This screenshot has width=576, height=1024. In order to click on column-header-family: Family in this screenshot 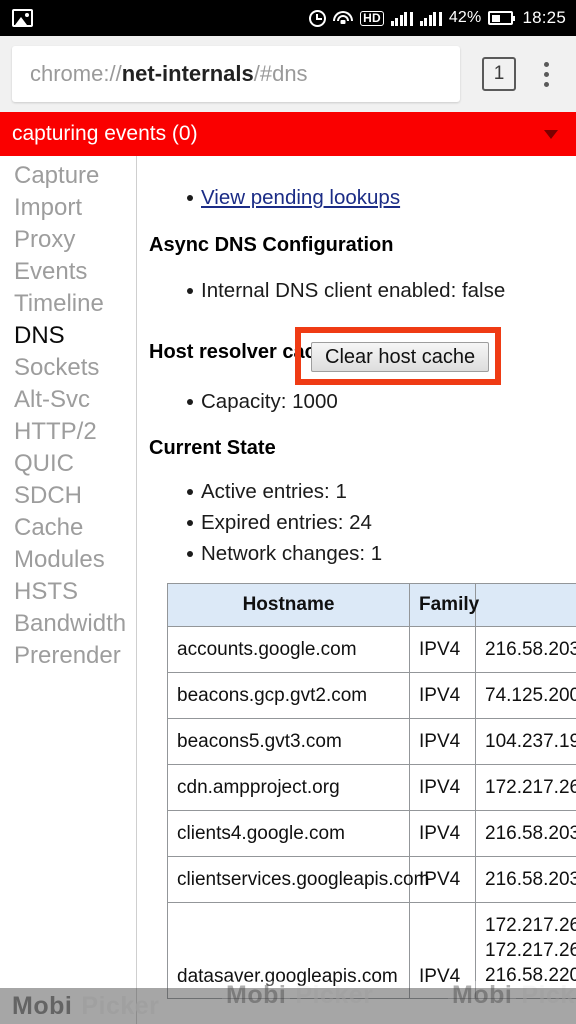, I will do `click(444, 605)`.